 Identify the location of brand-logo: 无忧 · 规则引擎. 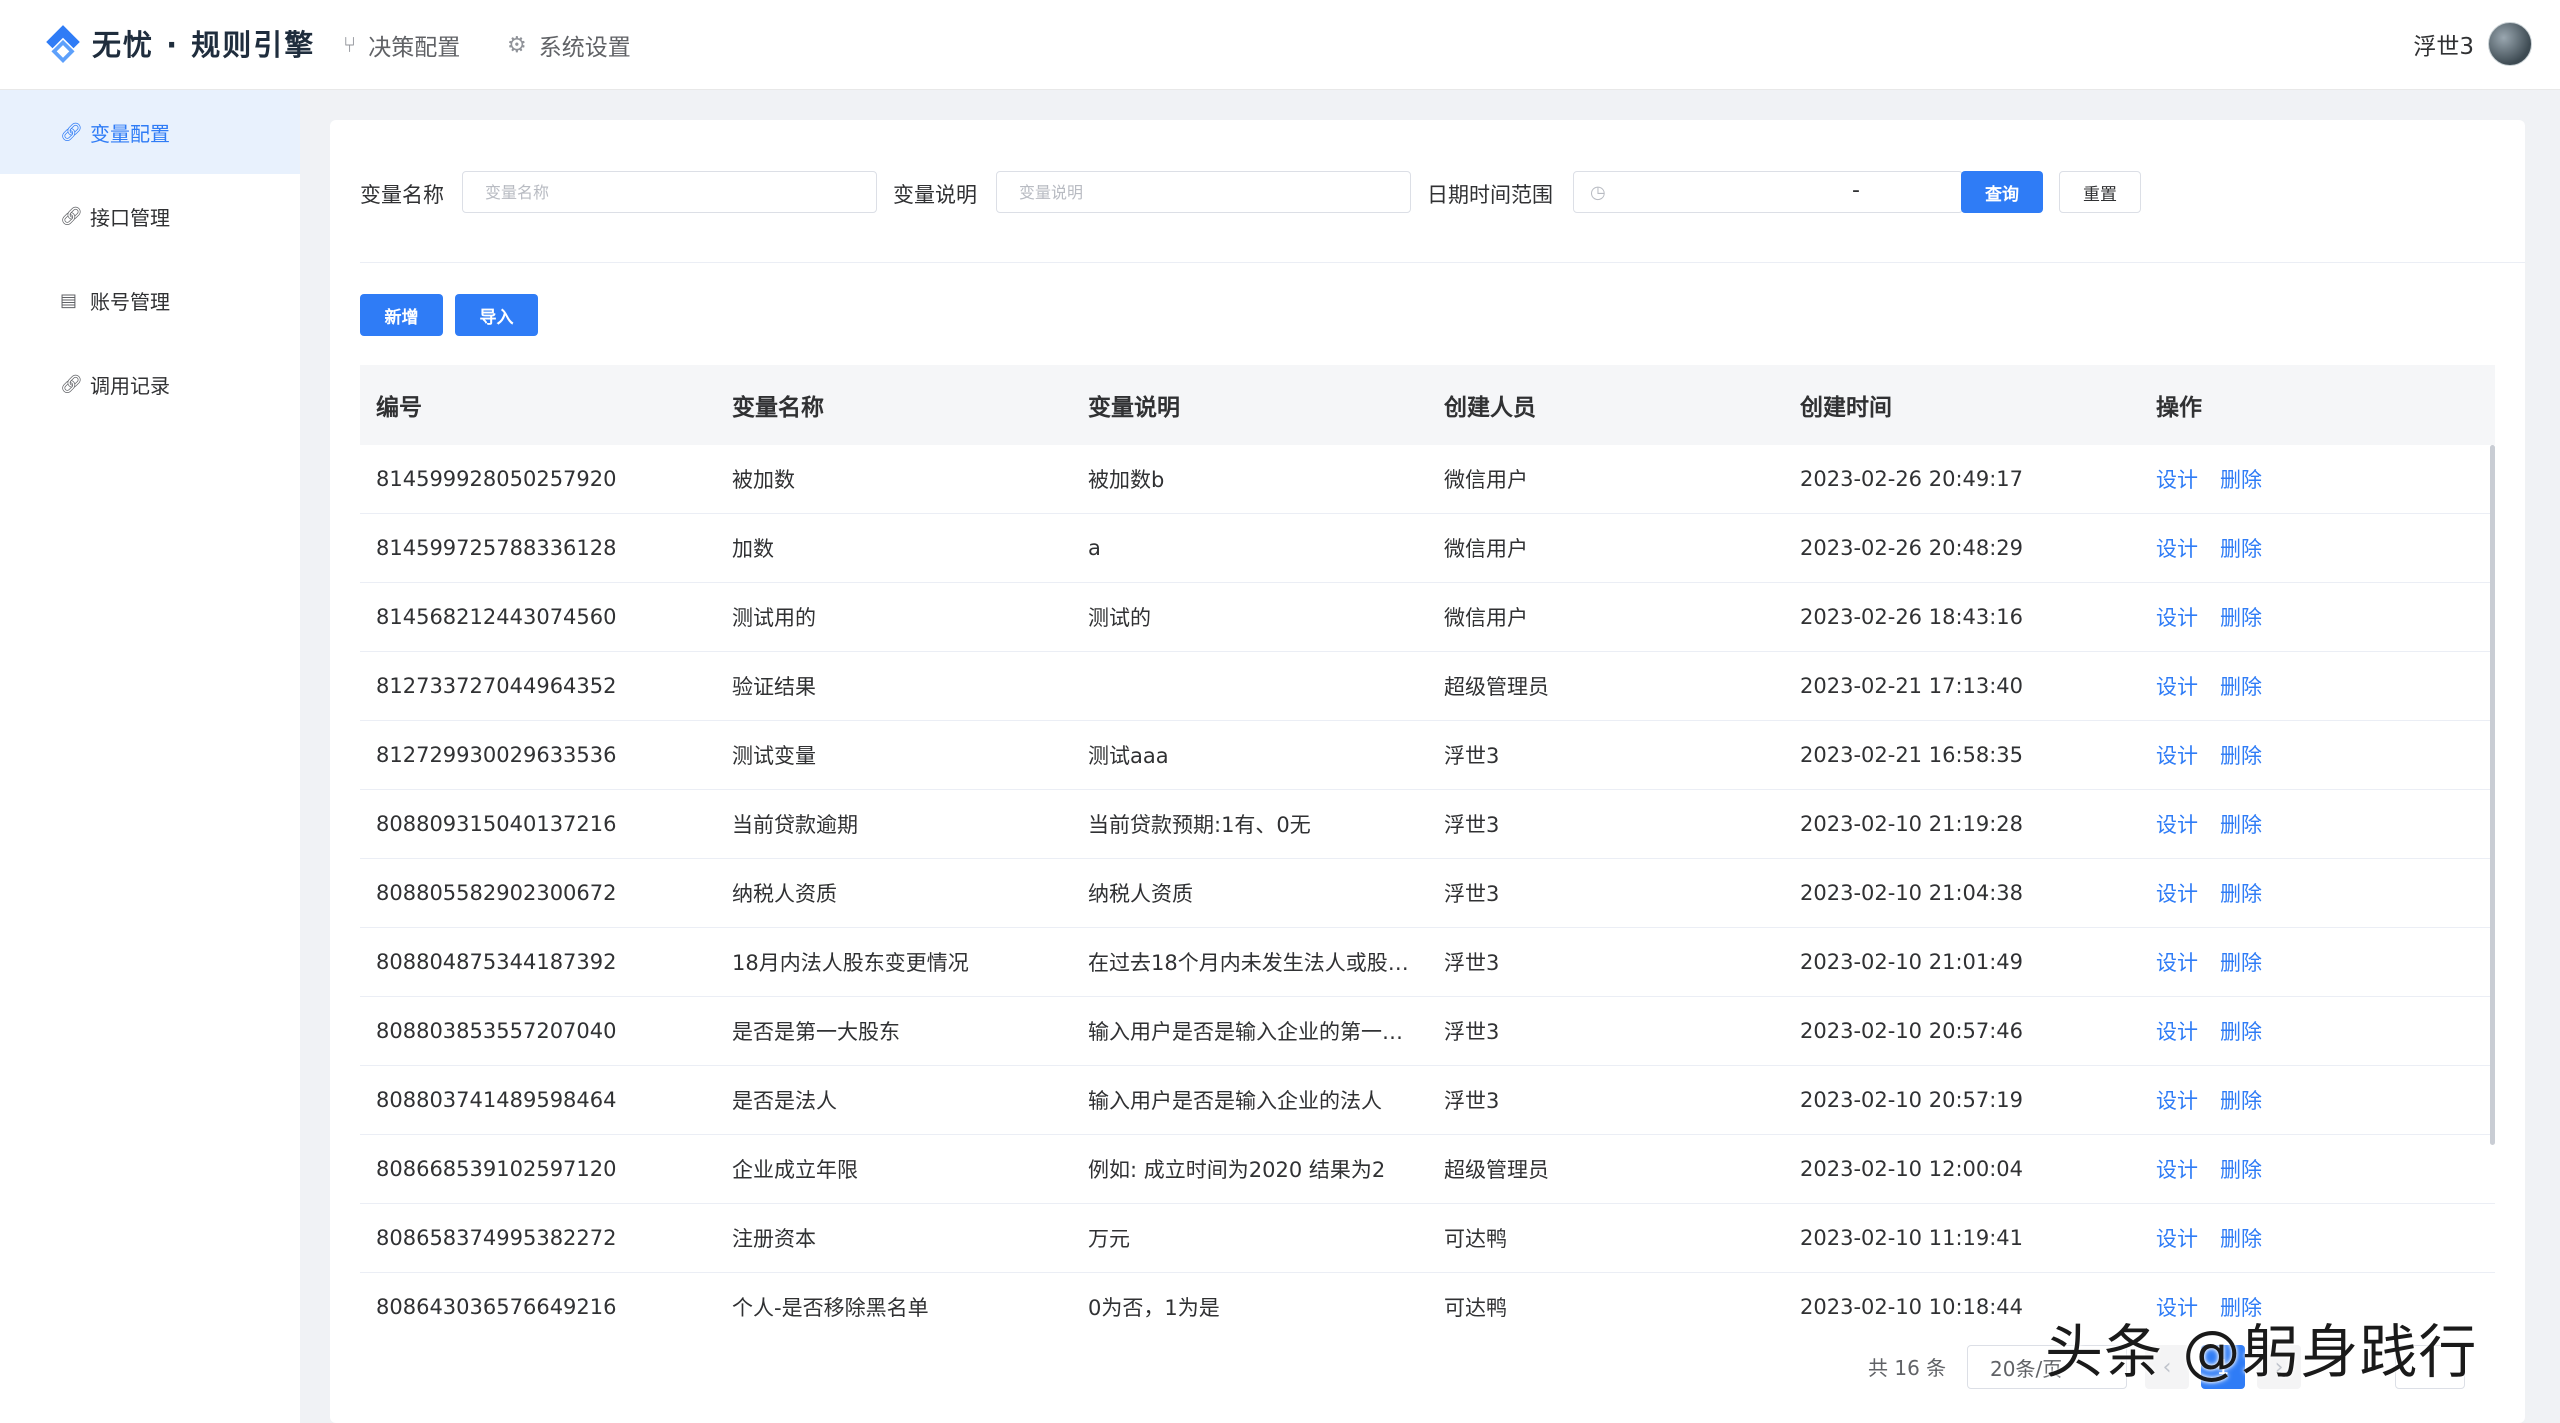
(178, 43).